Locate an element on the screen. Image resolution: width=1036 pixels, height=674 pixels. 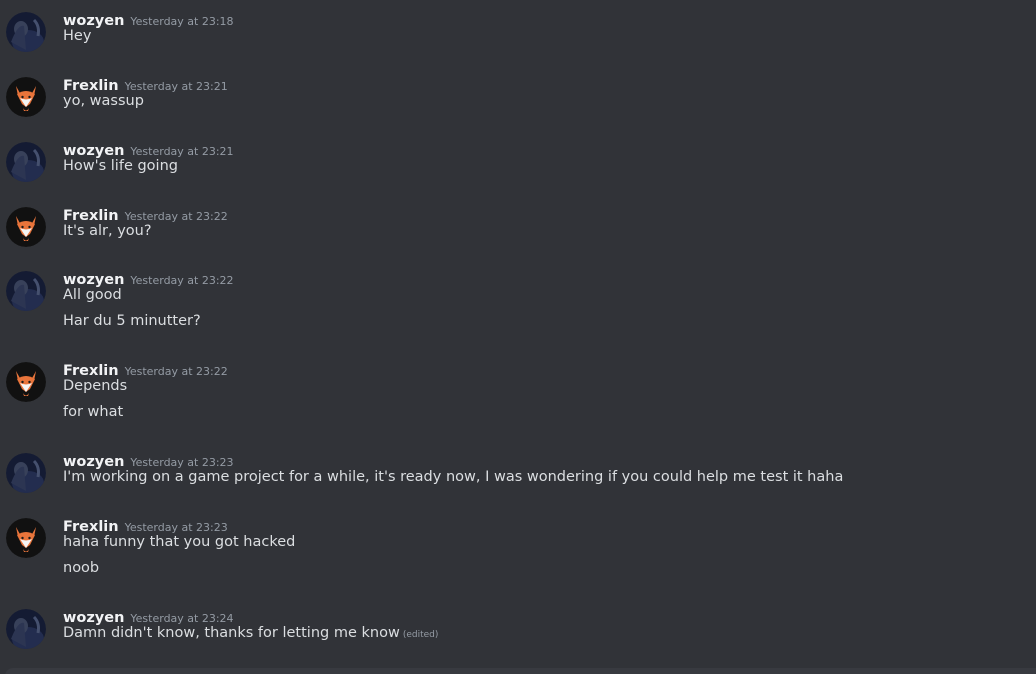
edited-label: (edited) is located at coordinates (420, 635).